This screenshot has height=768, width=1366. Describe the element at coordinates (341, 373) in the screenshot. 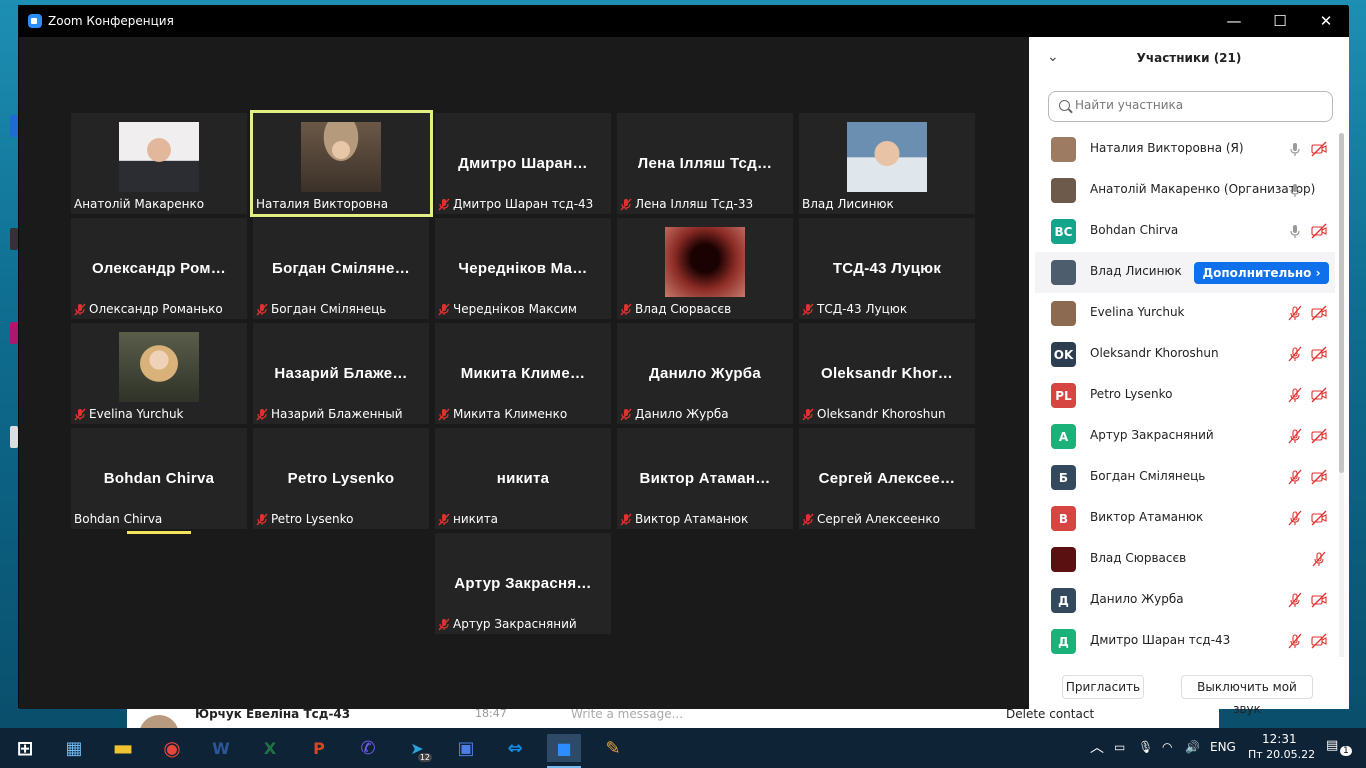

I see `video-tile: Назарий Блаже… Назарий Блаженный` at that location.